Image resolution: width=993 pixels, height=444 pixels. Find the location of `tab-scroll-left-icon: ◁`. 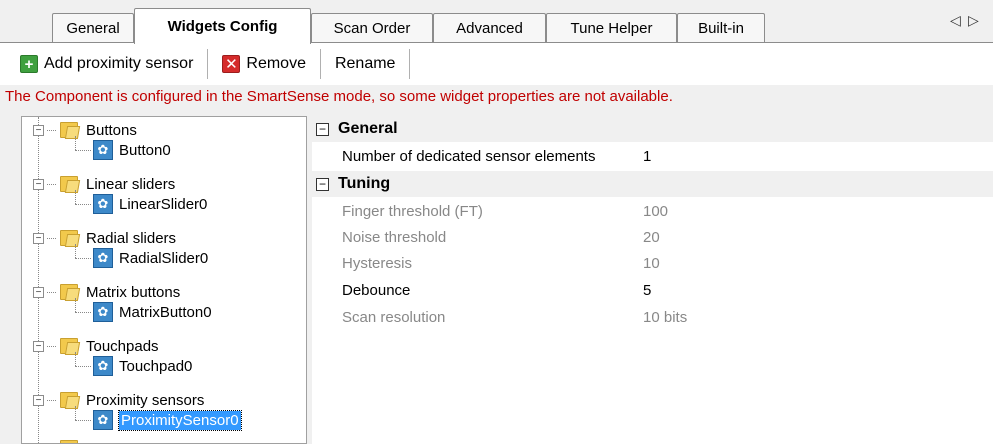

tab-scroll-left-icon: ◁ is located at coordinates (955, 20).